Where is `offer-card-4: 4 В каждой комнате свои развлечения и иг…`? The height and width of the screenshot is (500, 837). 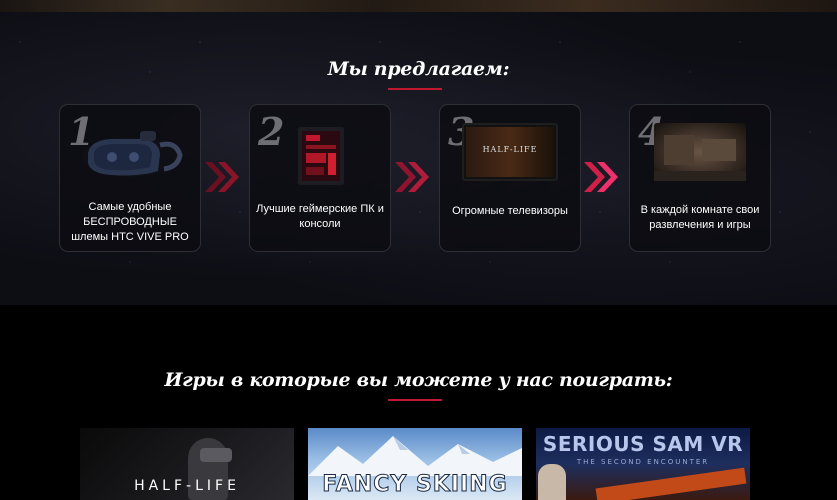 offer-card-4: 4 В каждой комнате свои развлечения и иг… is located at coordinates (700, 178).